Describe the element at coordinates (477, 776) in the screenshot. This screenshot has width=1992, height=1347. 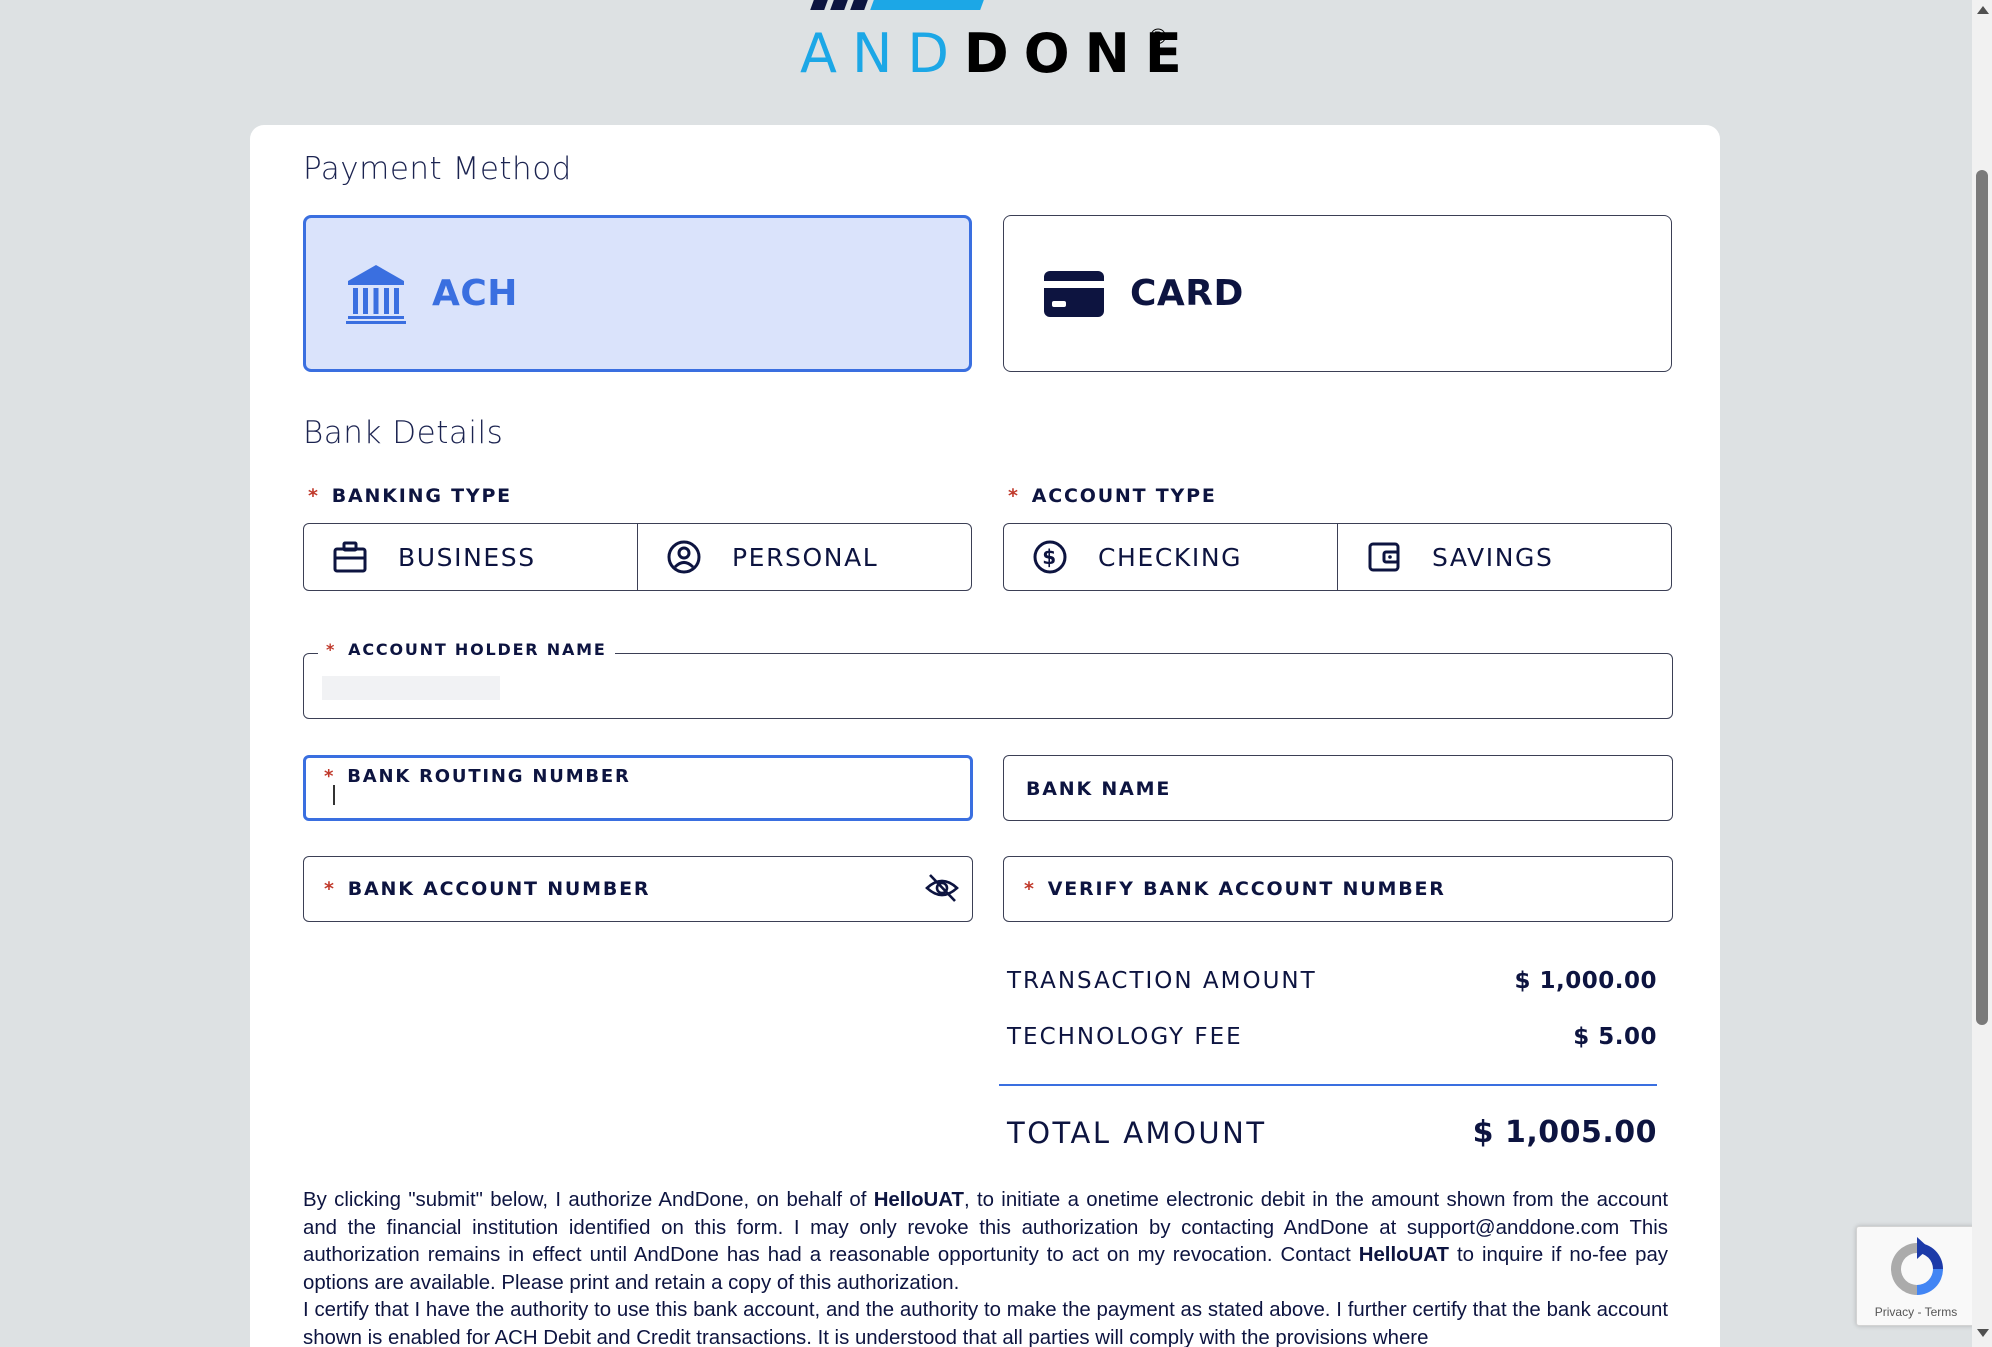
I see `routing-number-label: * BANK ROUTING NUMBER` at that location.